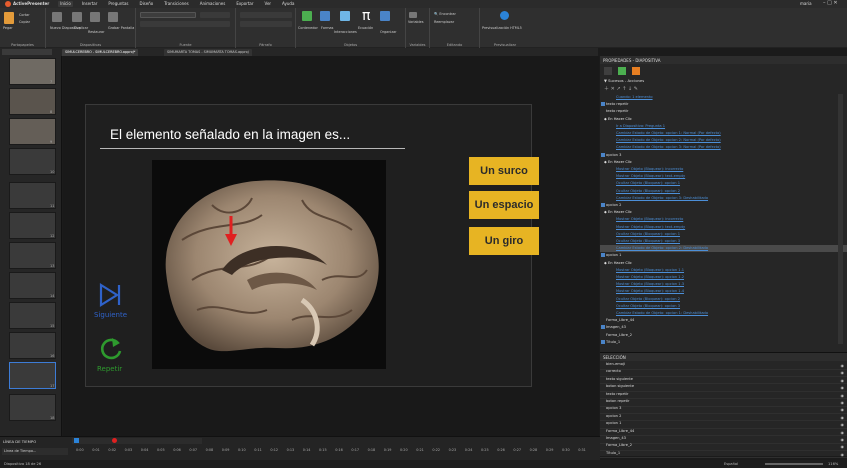  I want to click on slide-thumbnails-panel: 7 8 9 10 11 12 13 14 15 16 17 18, so click(31, 246).